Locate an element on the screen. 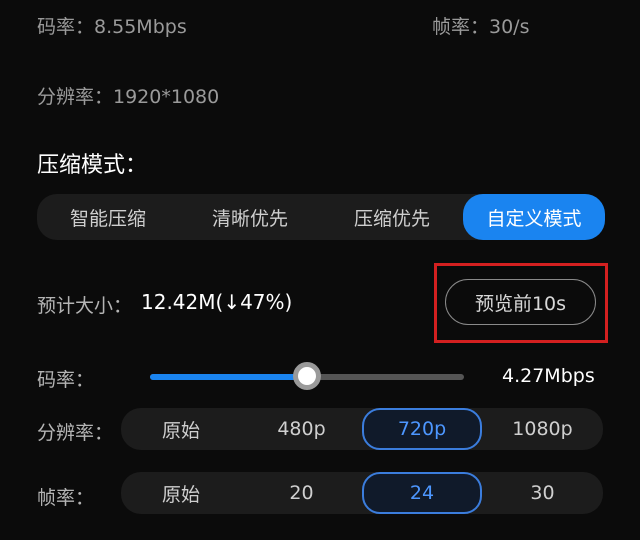  resolution-option-1080p: 1080p is located at coordinates (542, 429).